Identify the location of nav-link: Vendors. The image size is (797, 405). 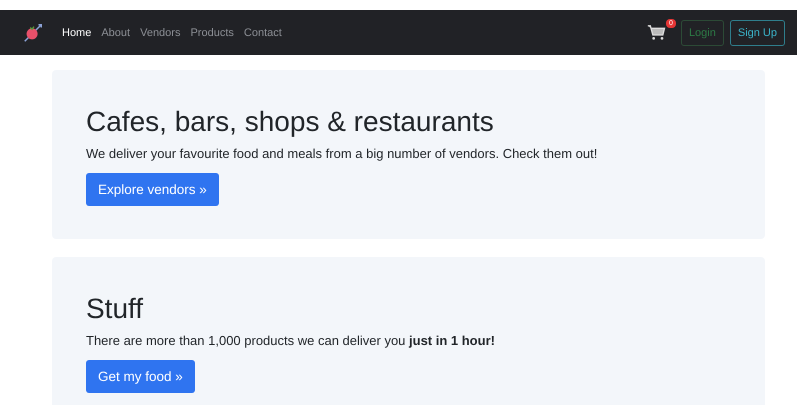
(160, 32).